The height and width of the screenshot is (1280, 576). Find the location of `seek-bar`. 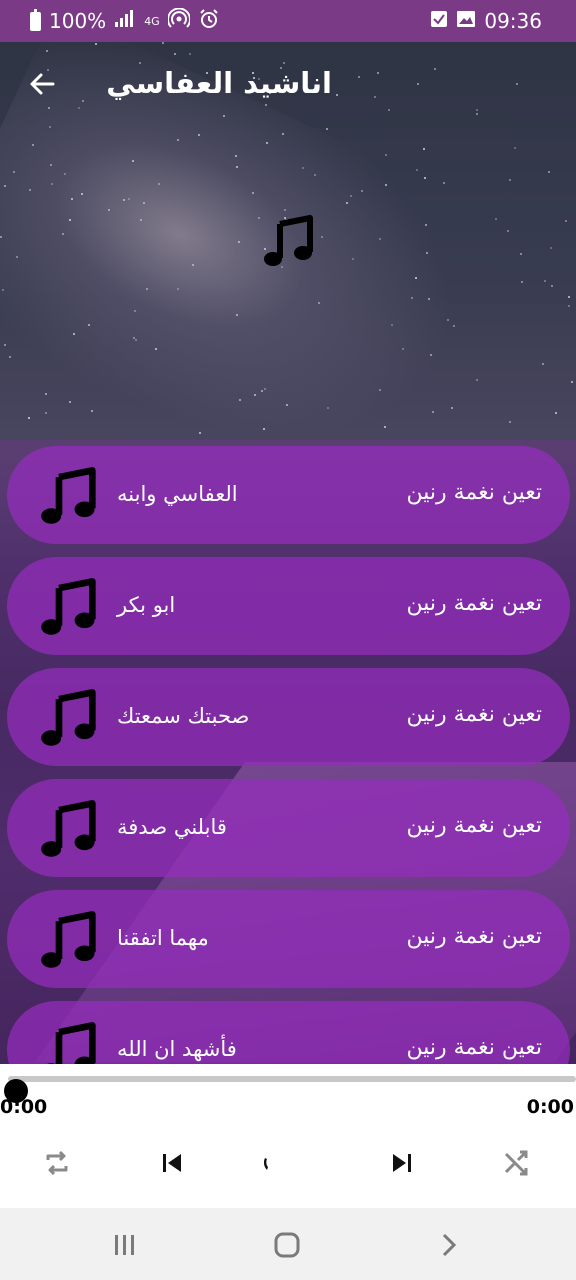

seek-bar is located at coordinates (290, 1089).